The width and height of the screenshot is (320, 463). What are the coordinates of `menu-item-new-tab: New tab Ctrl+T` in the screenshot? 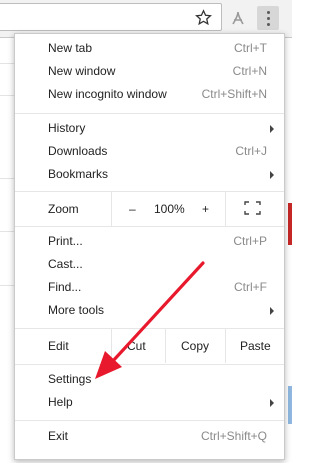 It's located at (149, 48).